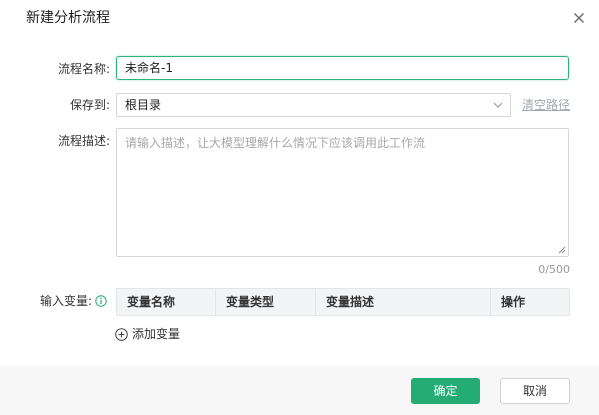  What do you see at coordinates (554, 269) in the screenshot?
I see `description-char-counter: 0/500` at bounding box center [554, 269].